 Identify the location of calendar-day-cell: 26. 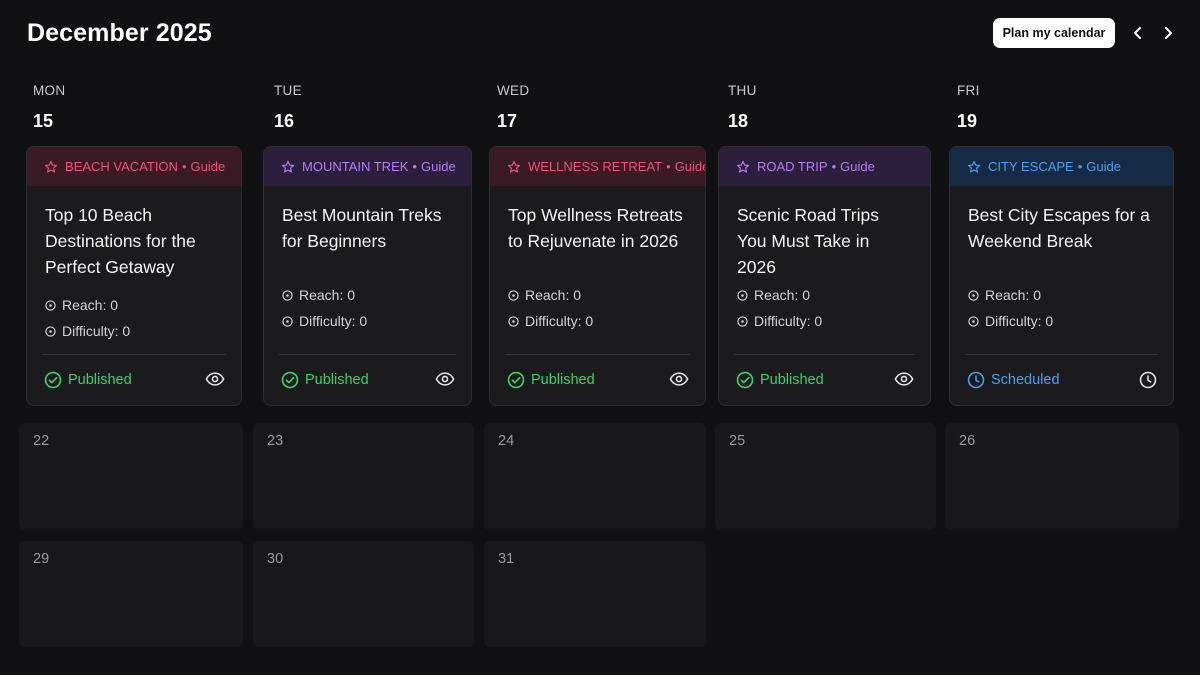
(1062, 476).